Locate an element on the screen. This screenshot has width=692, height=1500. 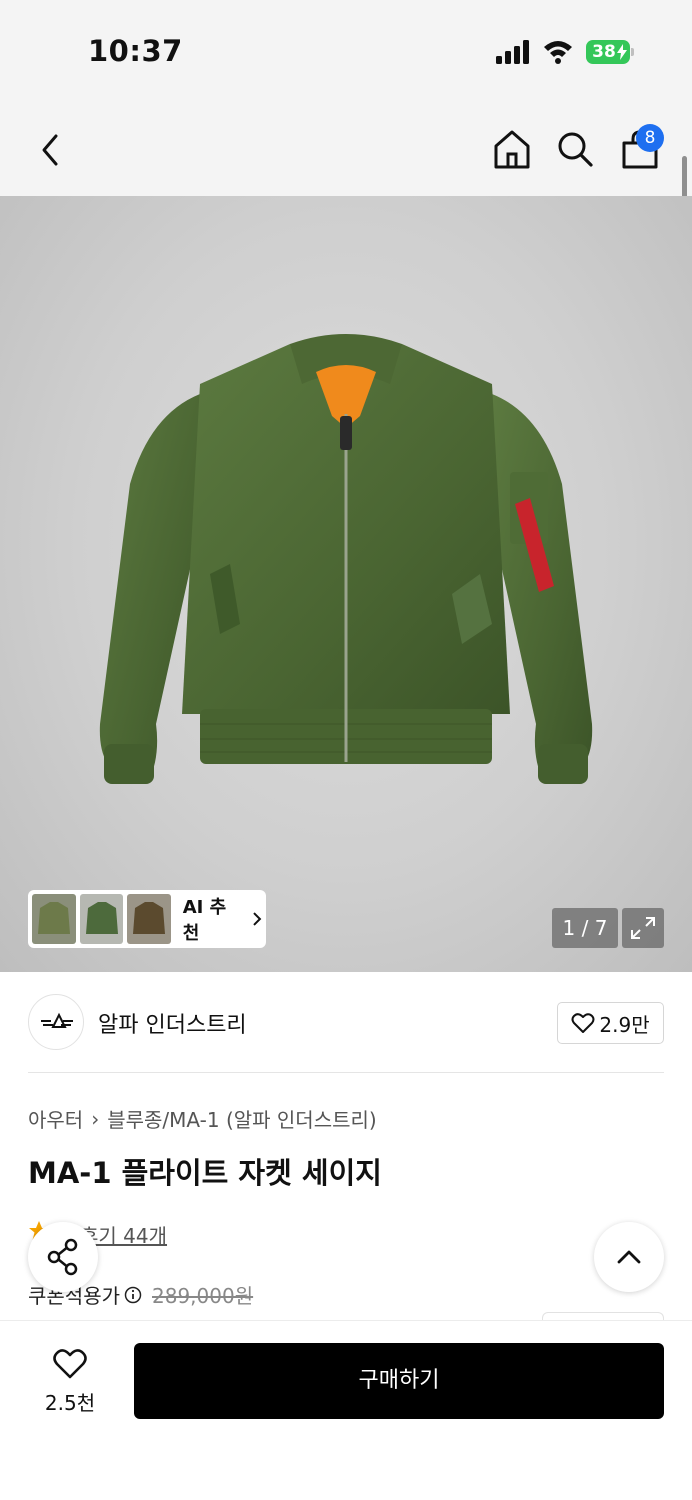
ai-recommend-label: AI 추천 is located at coordinates (204, 920).